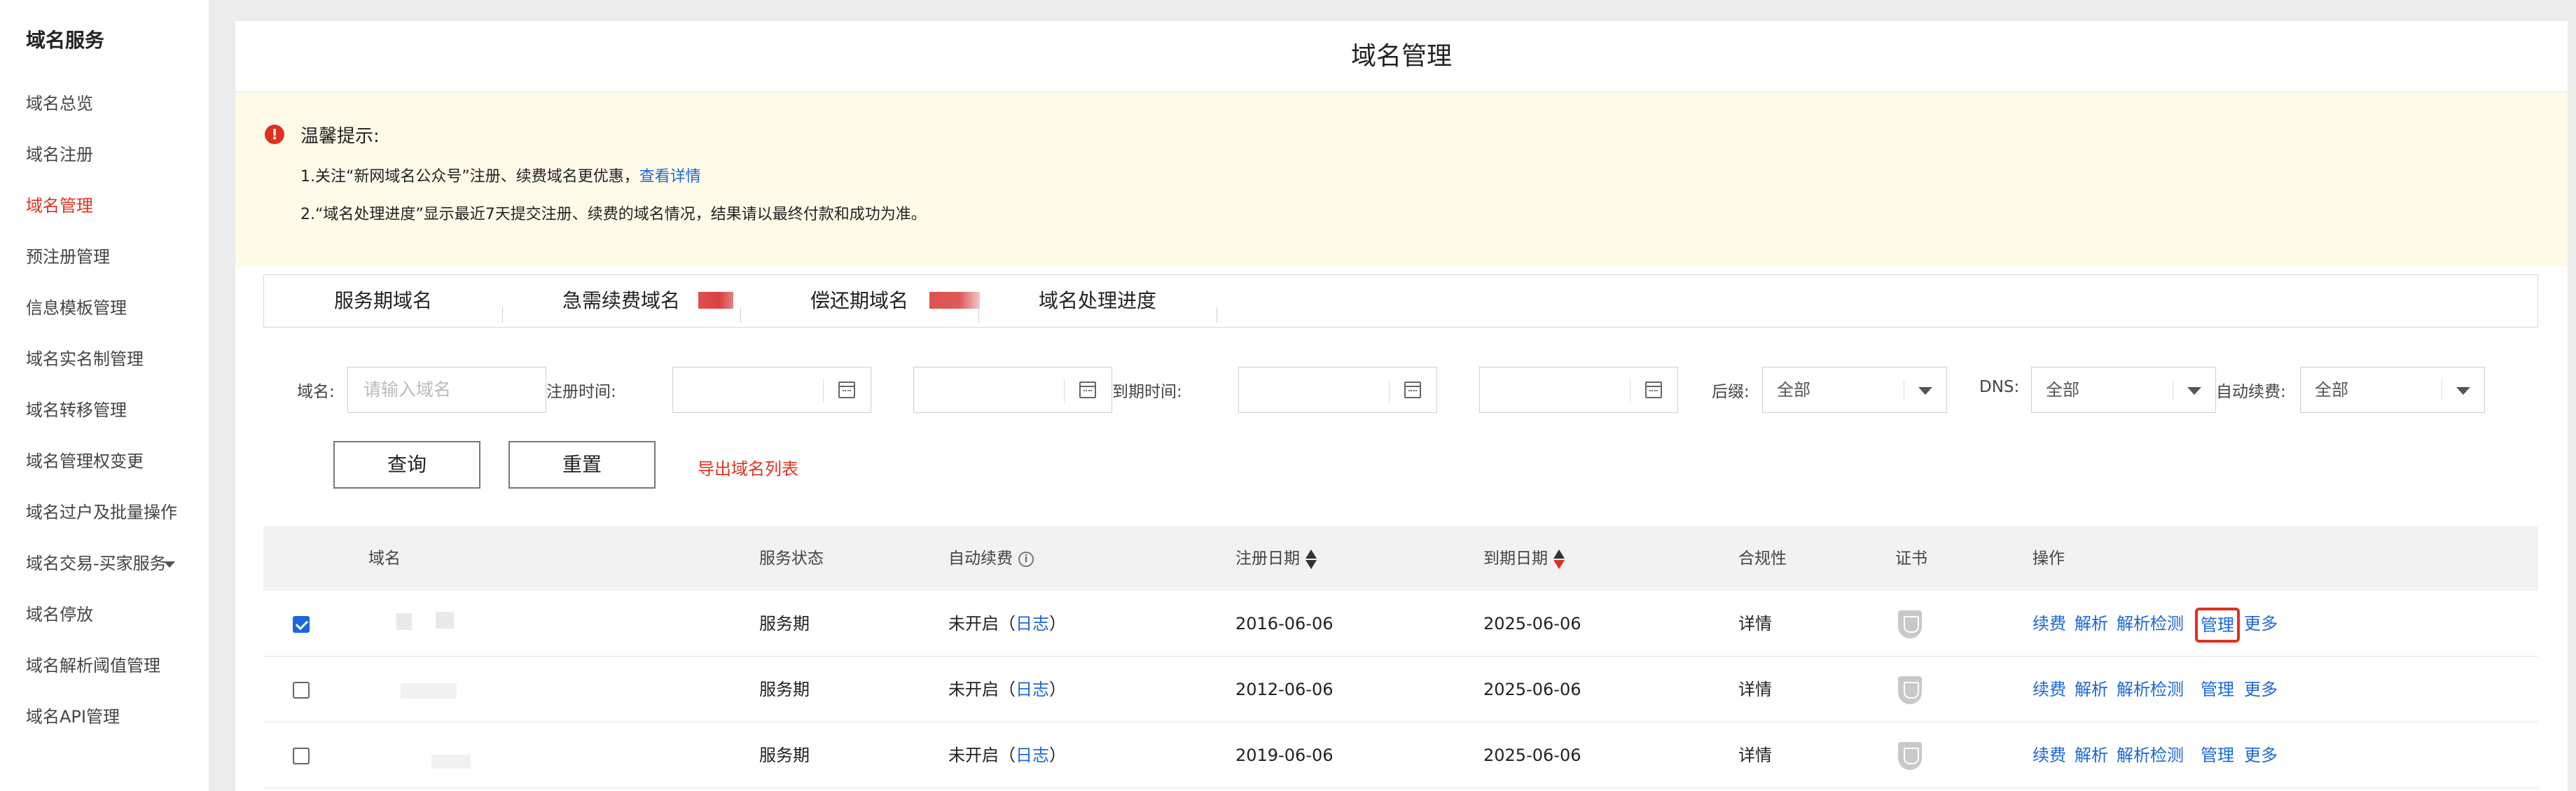  I want to click on info-icon: i, so click(1026, 559).